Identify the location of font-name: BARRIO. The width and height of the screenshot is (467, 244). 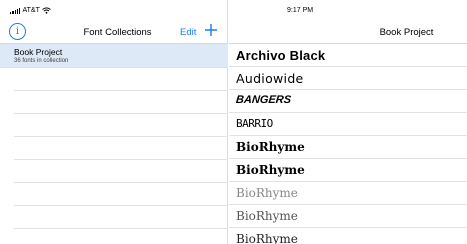
(254, 123).